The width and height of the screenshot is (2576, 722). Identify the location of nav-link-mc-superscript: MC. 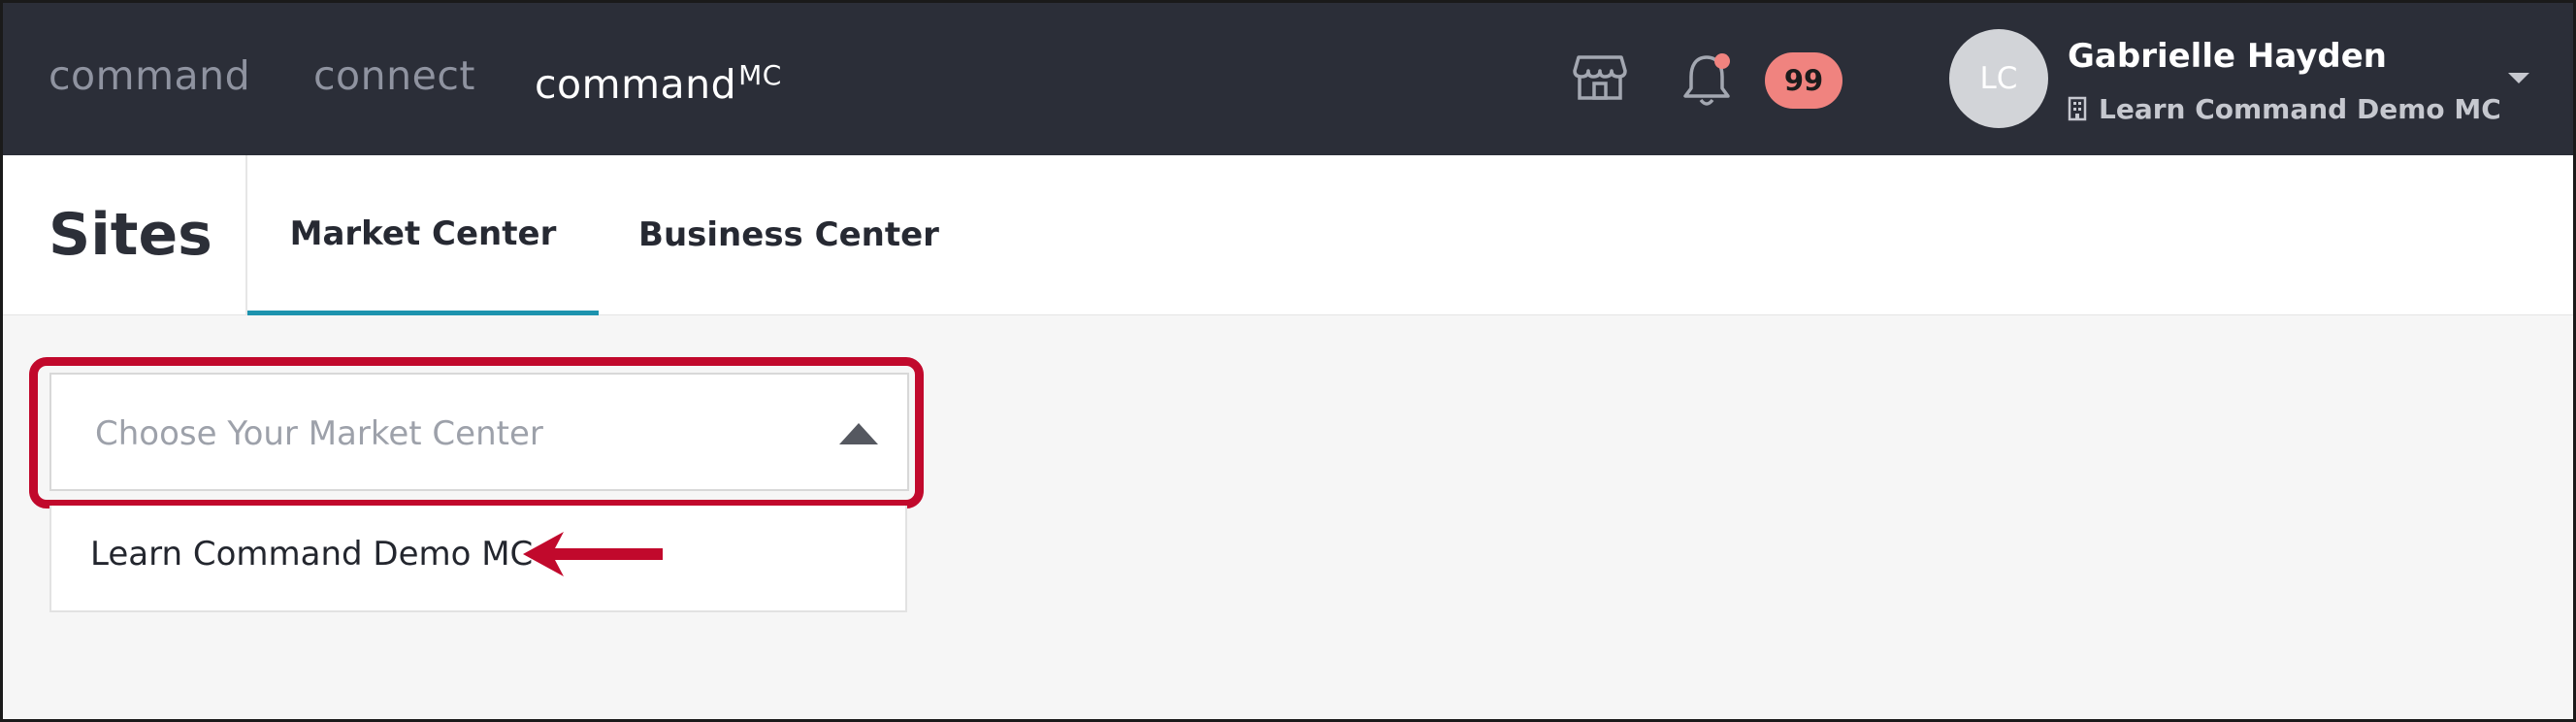
(760, 75).